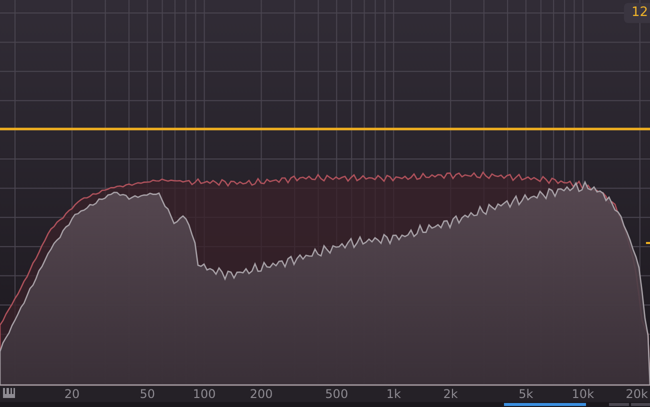  Describe the element at coordinates (545, 404) in the screenshot. I see `scrollbar-thumb` at that location.